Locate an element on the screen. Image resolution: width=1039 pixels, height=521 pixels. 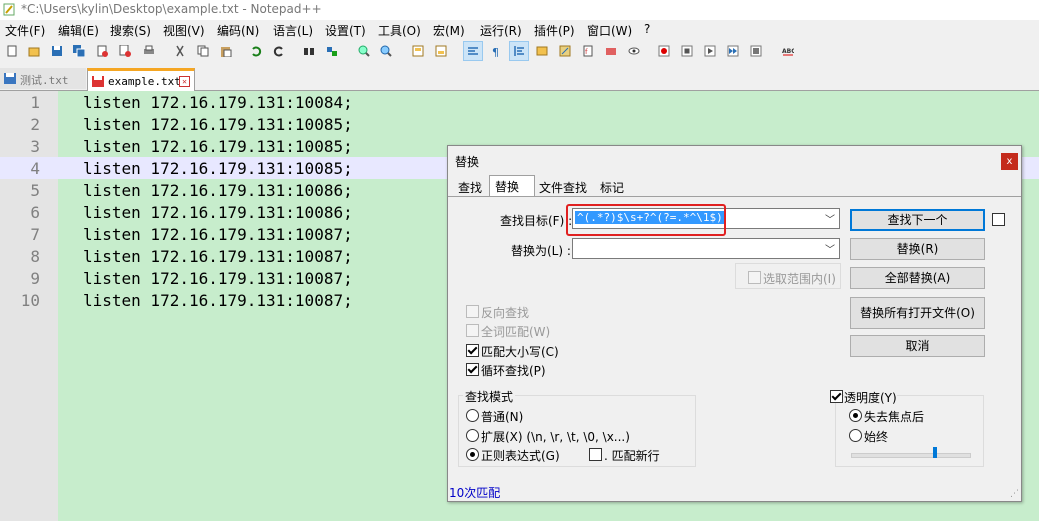
cut-icon is located at coordinates (180, 51).